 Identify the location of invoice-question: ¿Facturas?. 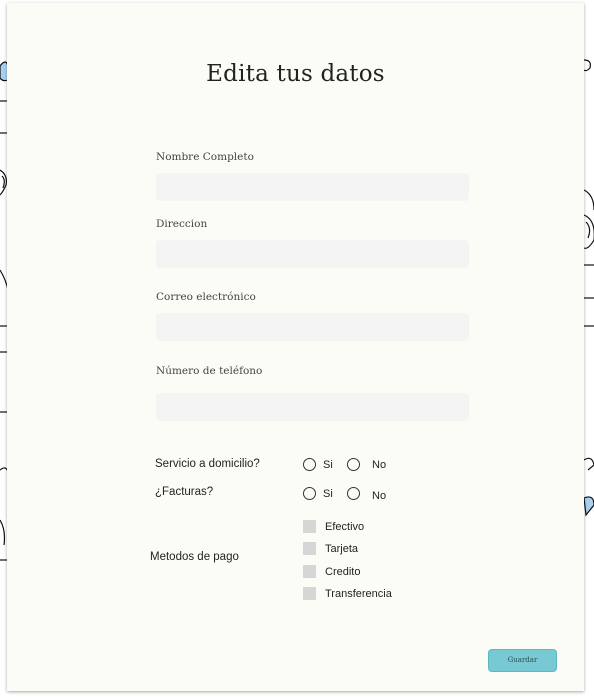
(184, 492).